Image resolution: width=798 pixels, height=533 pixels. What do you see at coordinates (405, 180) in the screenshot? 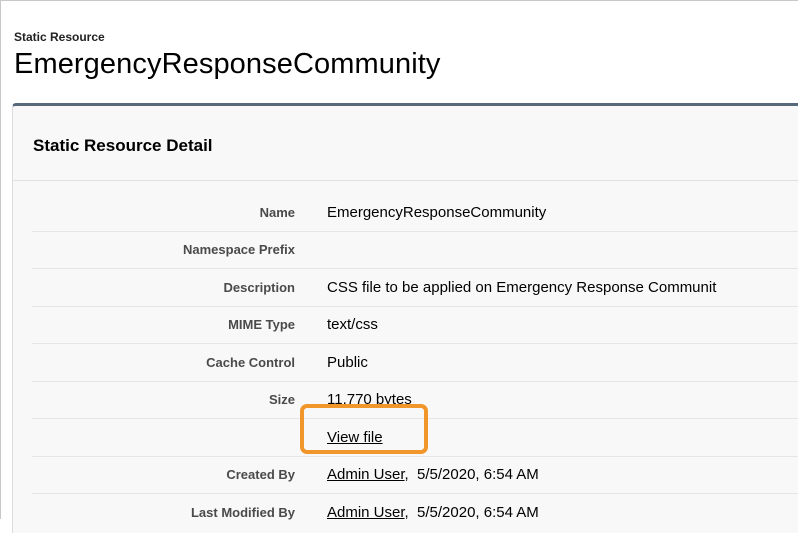
I see `panel-divider` at bounding box center [405, 180].